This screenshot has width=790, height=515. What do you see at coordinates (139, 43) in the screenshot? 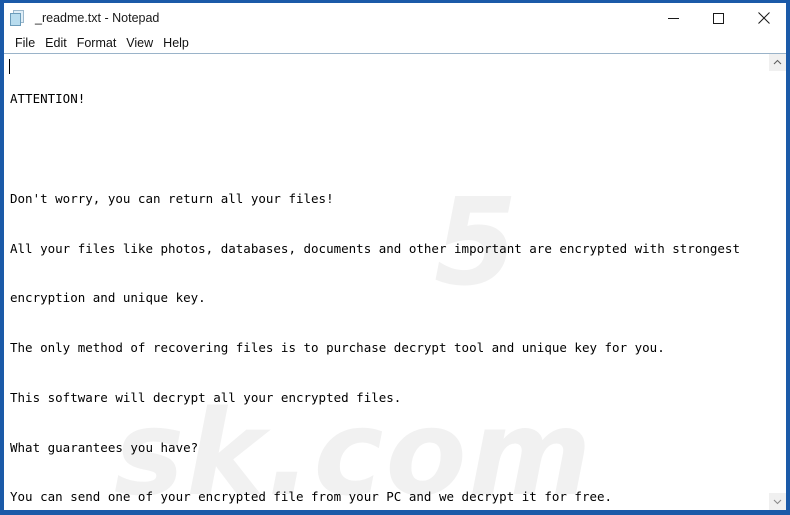
I see `menu-item-view: View` at bounding box center [139, 43].